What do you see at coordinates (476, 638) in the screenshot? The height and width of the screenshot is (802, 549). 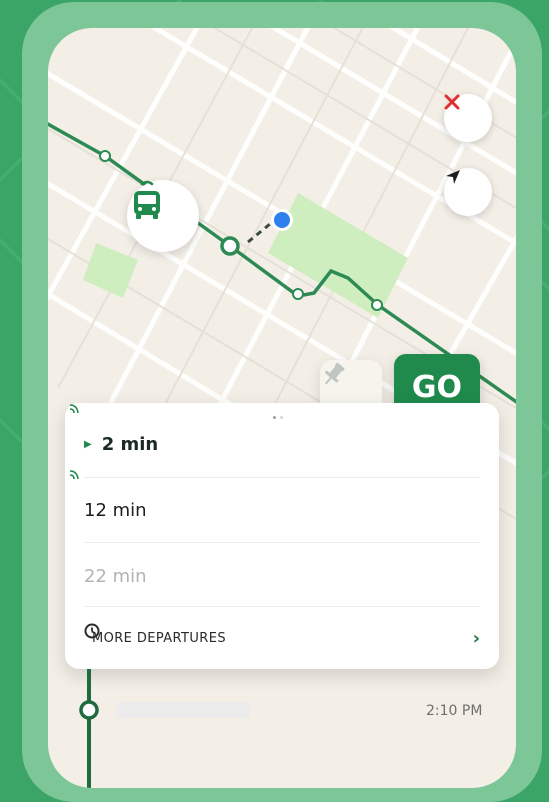 I see `chevron-right-icon: ›` at bounding box center [476, 638].